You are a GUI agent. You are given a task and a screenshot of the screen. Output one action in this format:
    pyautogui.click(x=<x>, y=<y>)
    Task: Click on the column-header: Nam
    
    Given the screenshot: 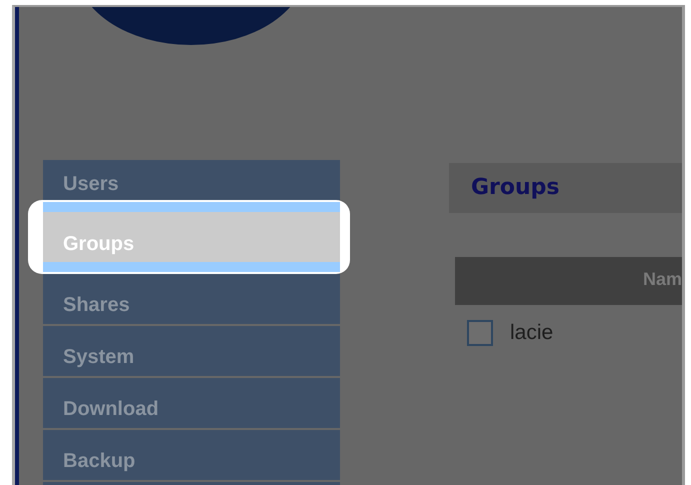 What is the action you would take?
    pyautogui.click(x=568, y=281)
    